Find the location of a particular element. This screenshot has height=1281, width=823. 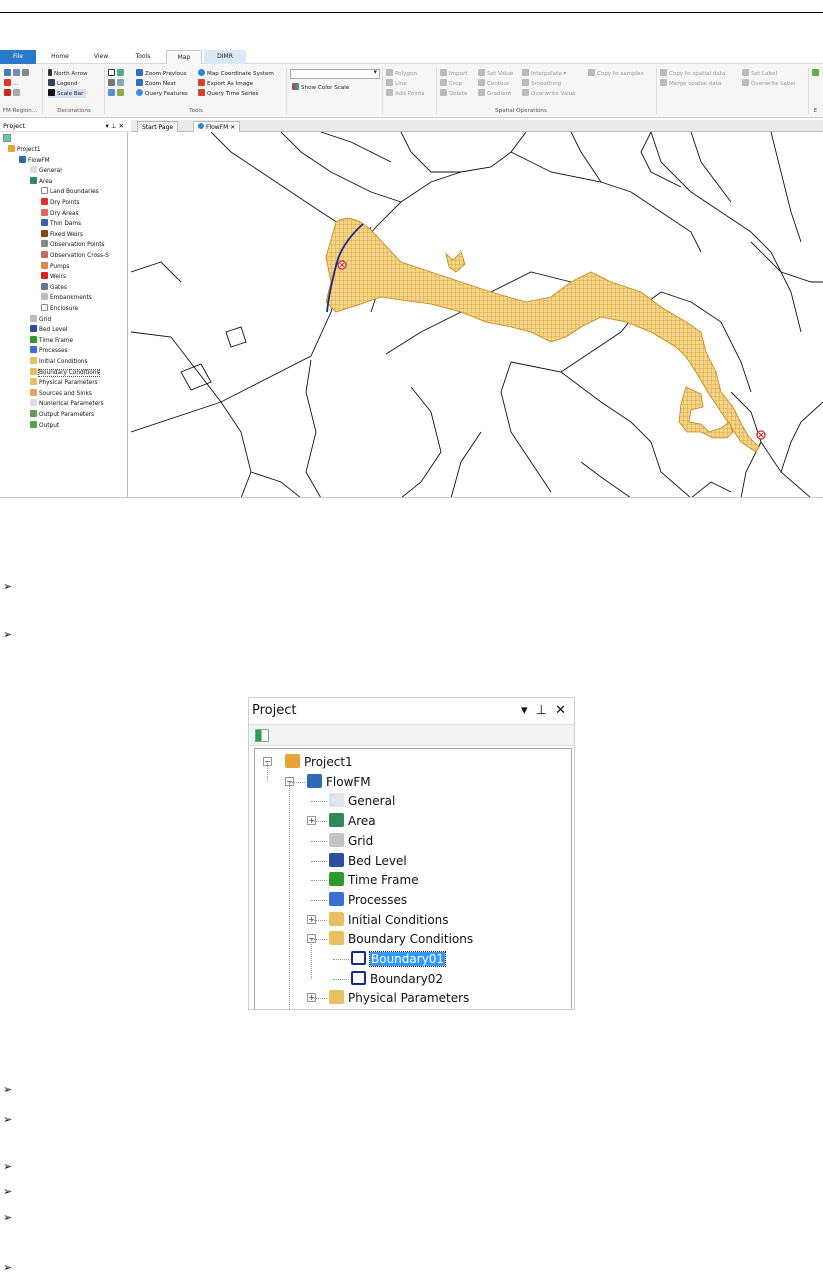

tree-node-label: Time Frame is located at coordinates (383, 880).